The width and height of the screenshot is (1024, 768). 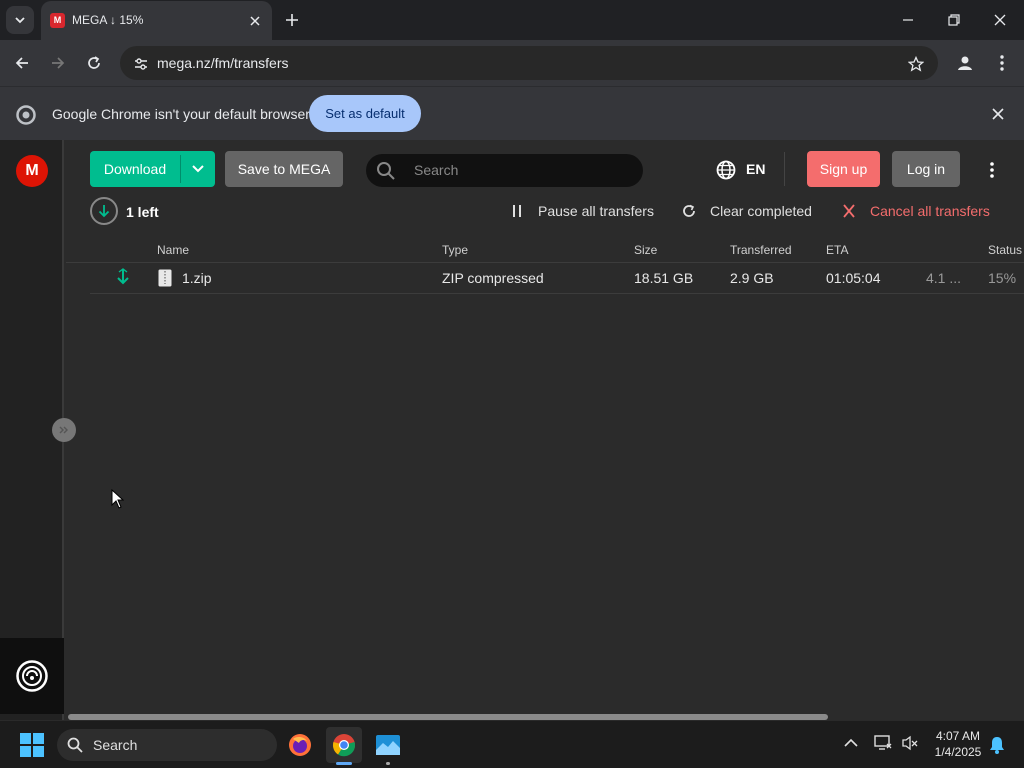 I want to click on double-chevron-icon, so click(x=63, y=430).